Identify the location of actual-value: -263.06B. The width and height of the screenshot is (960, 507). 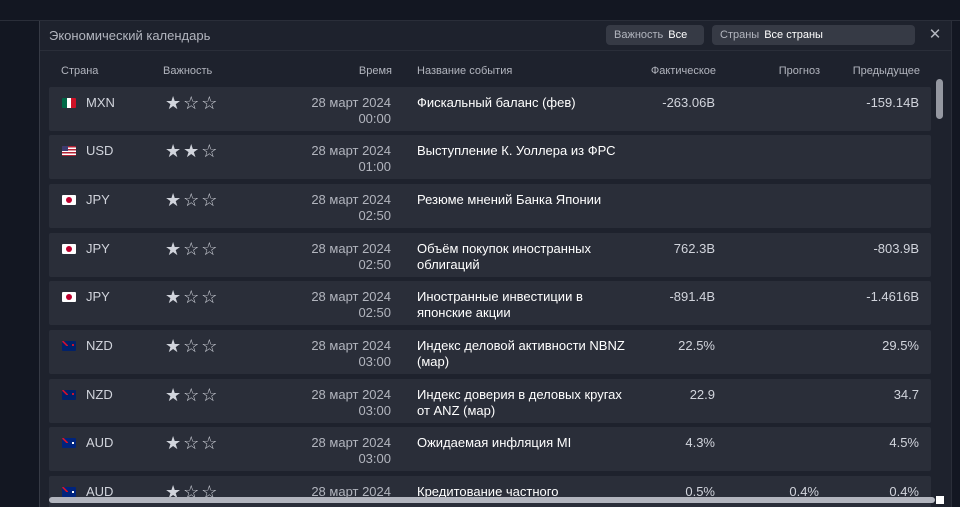
(688, 102).